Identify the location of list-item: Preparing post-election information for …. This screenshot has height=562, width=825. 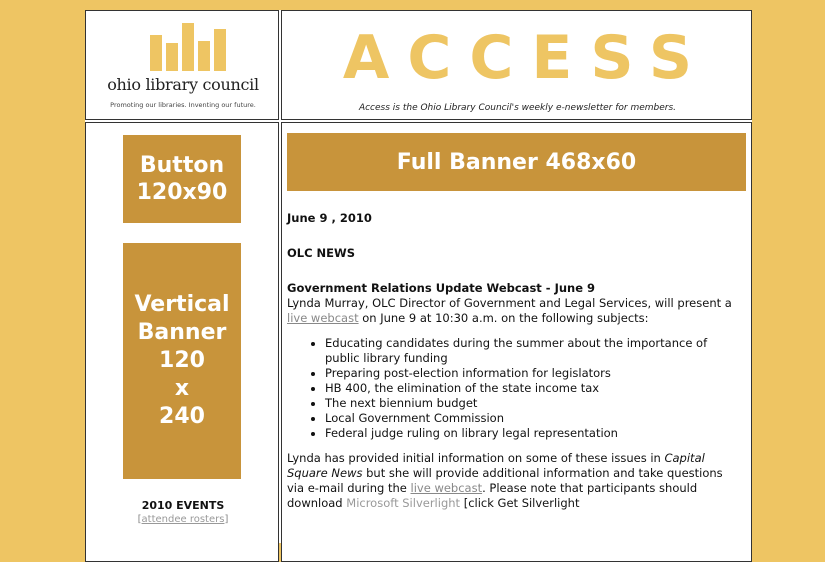
(533, 373).